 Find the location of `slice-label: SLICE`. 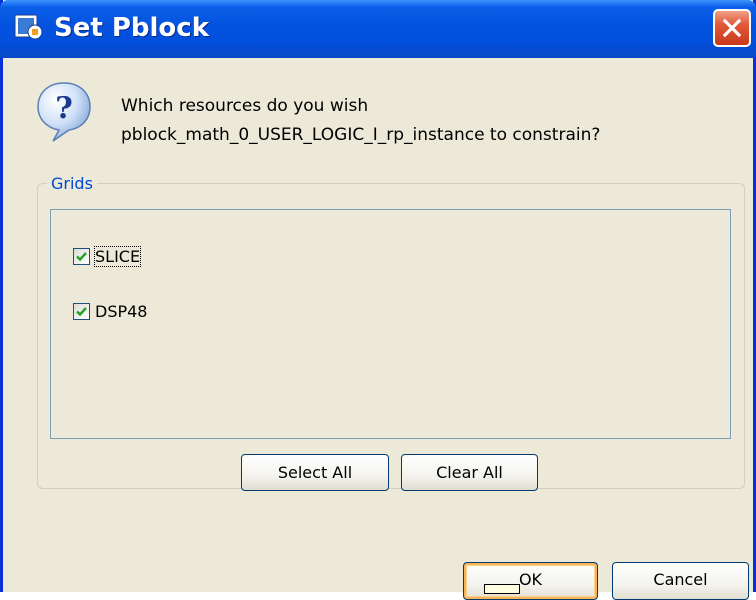

slice-label: SLICE is located at coordinates (117, 256).